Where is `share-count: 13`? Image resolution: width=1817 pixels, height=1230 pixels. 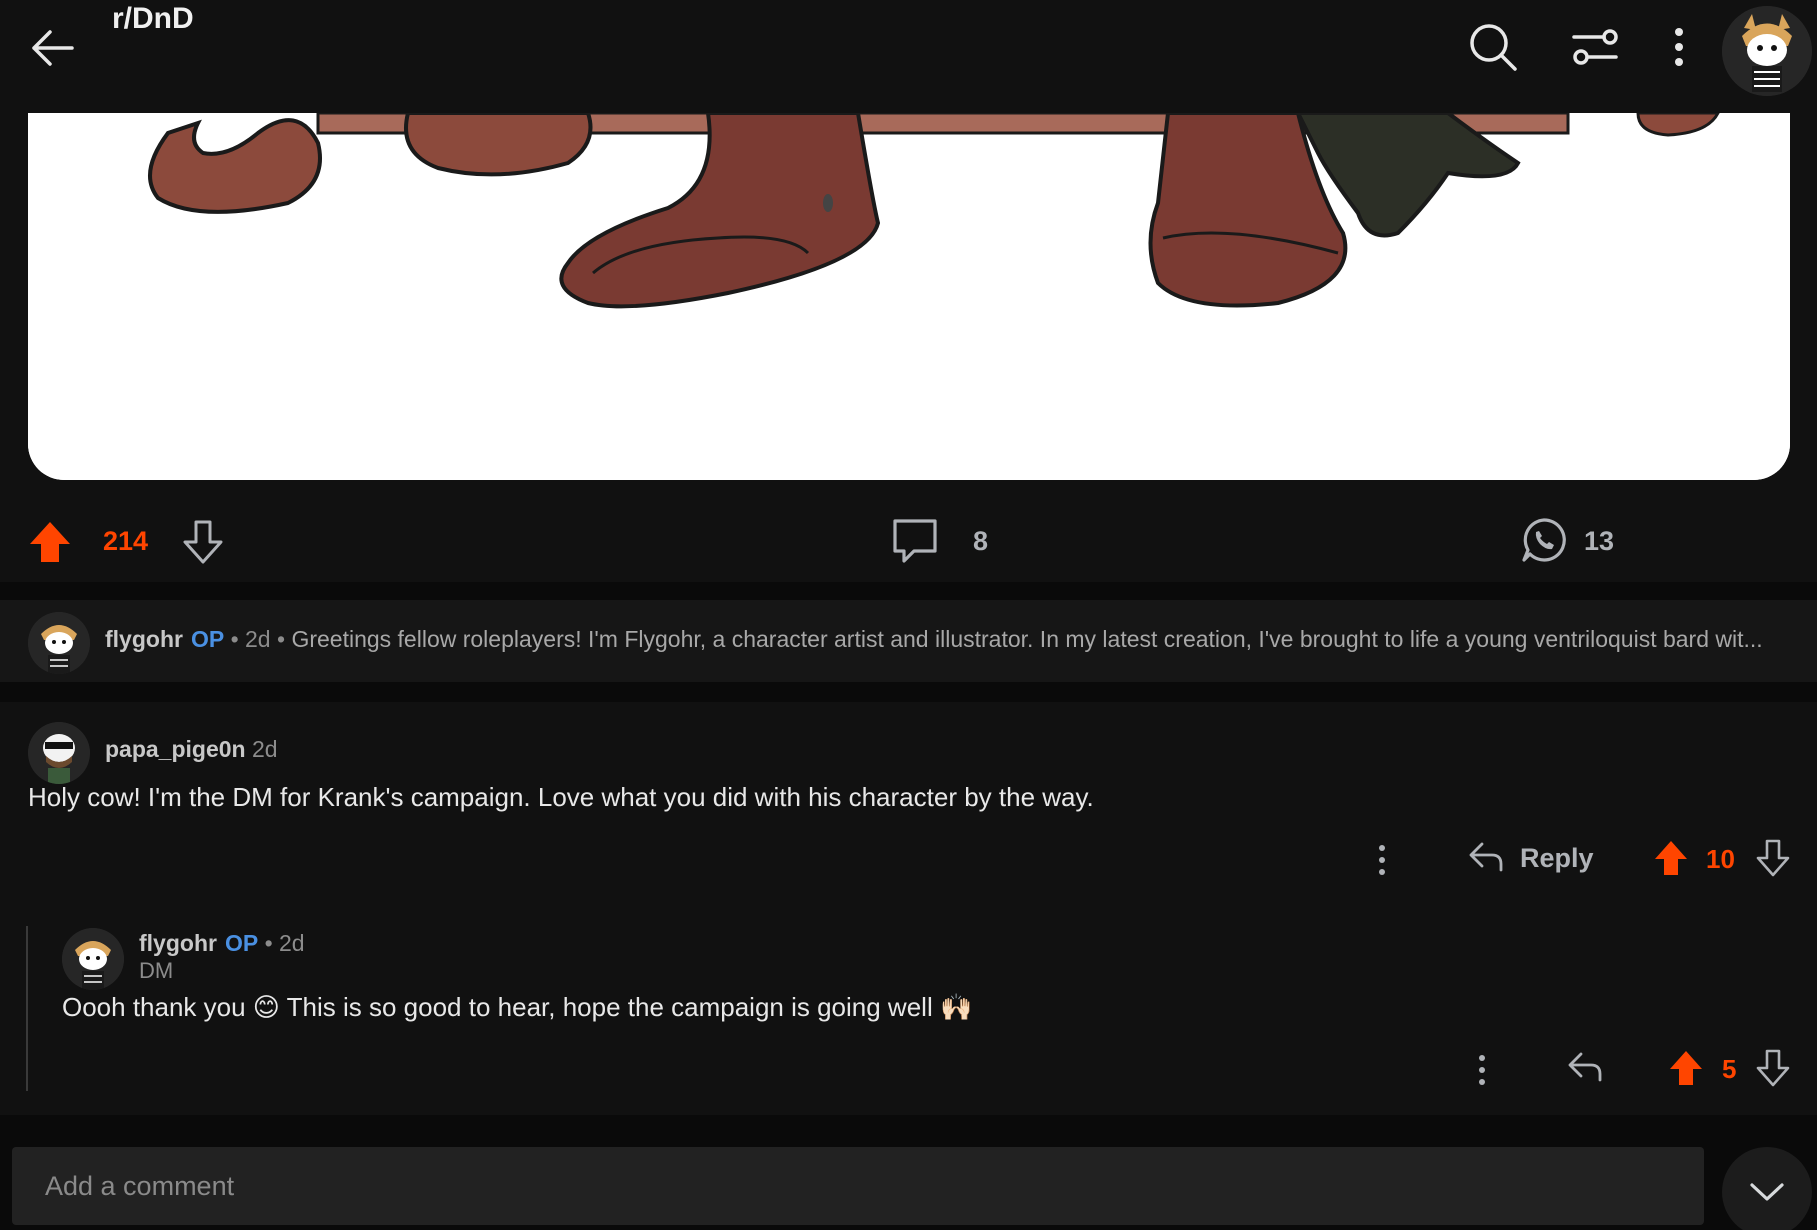 share-count: 13 is located at coordinates (1599, 541).